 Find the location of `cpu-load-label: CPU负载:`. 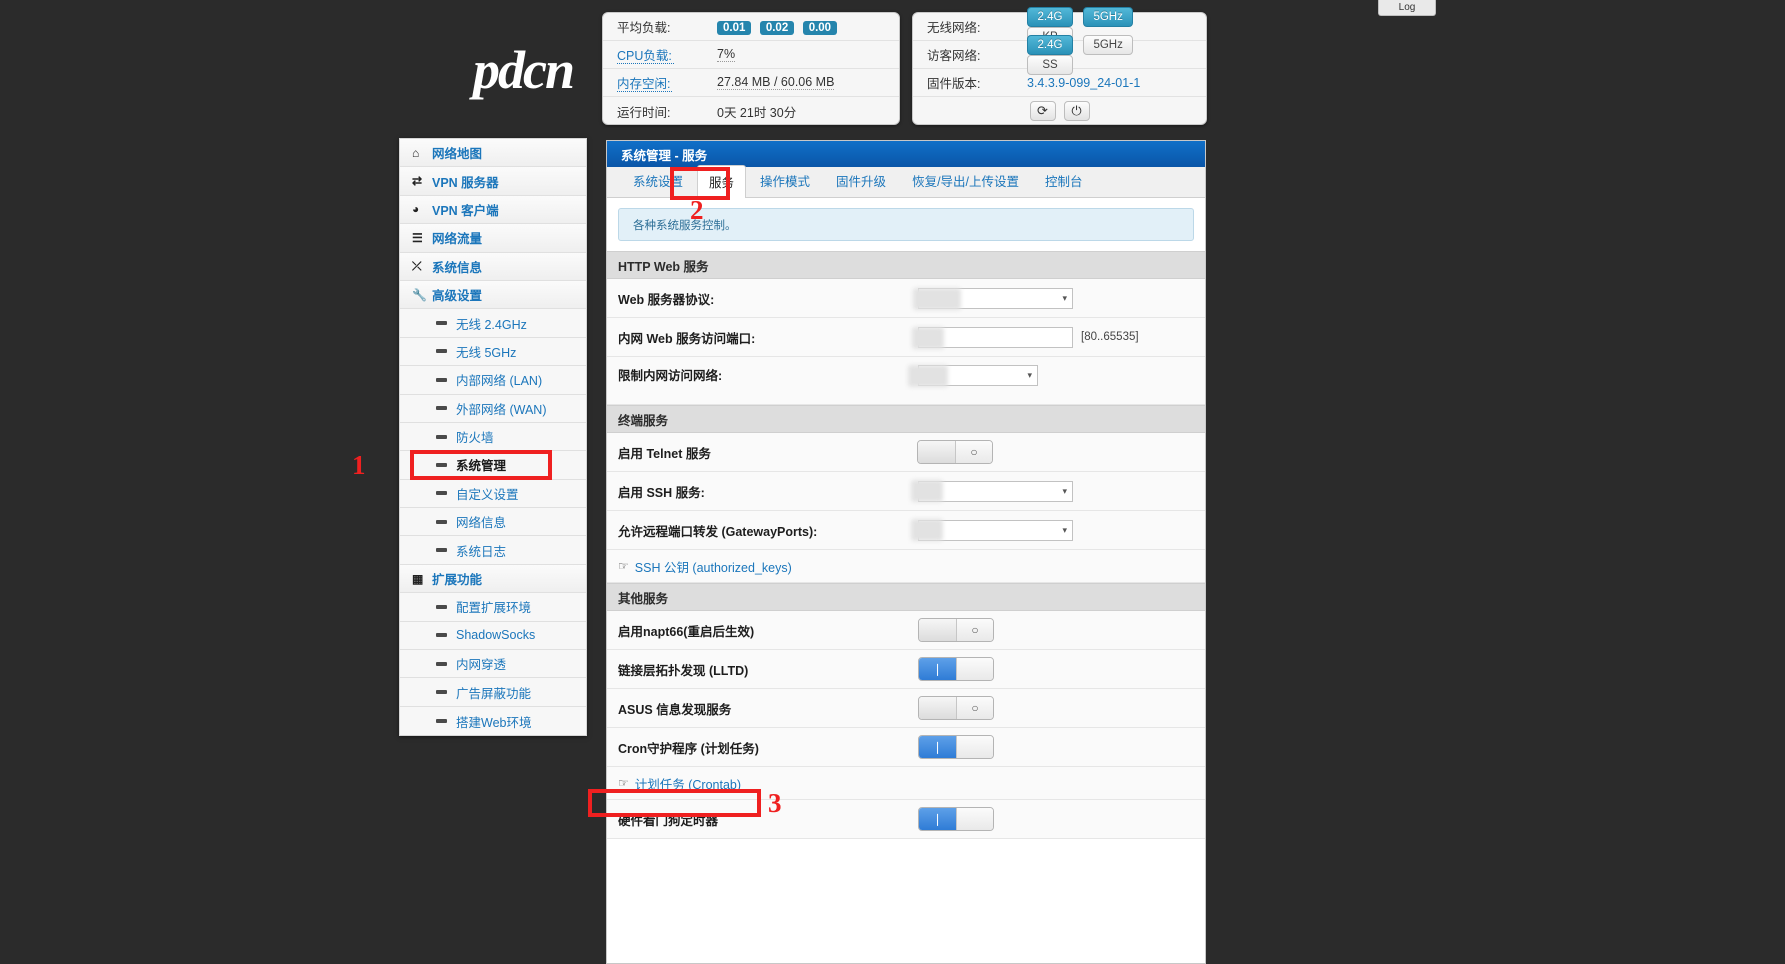

cpu-load-label: CPU负载: is located at coordinates (645, 56).